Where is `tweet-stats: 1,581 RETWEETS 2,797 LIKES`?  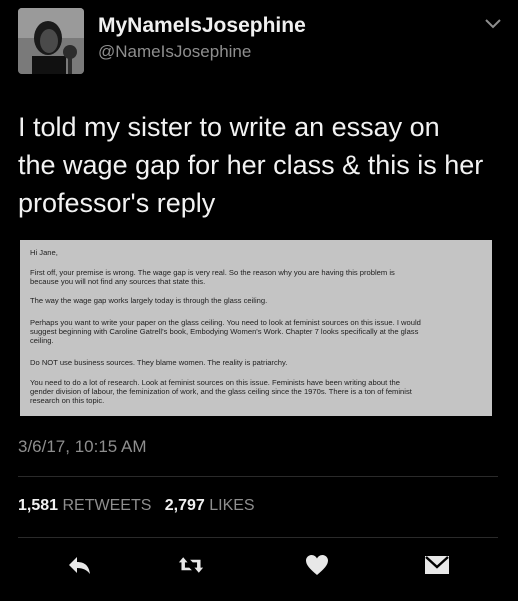
tweet-stats: 1,581 RETWEETS 2,797 LIKES is located at coordinates (136, 506).